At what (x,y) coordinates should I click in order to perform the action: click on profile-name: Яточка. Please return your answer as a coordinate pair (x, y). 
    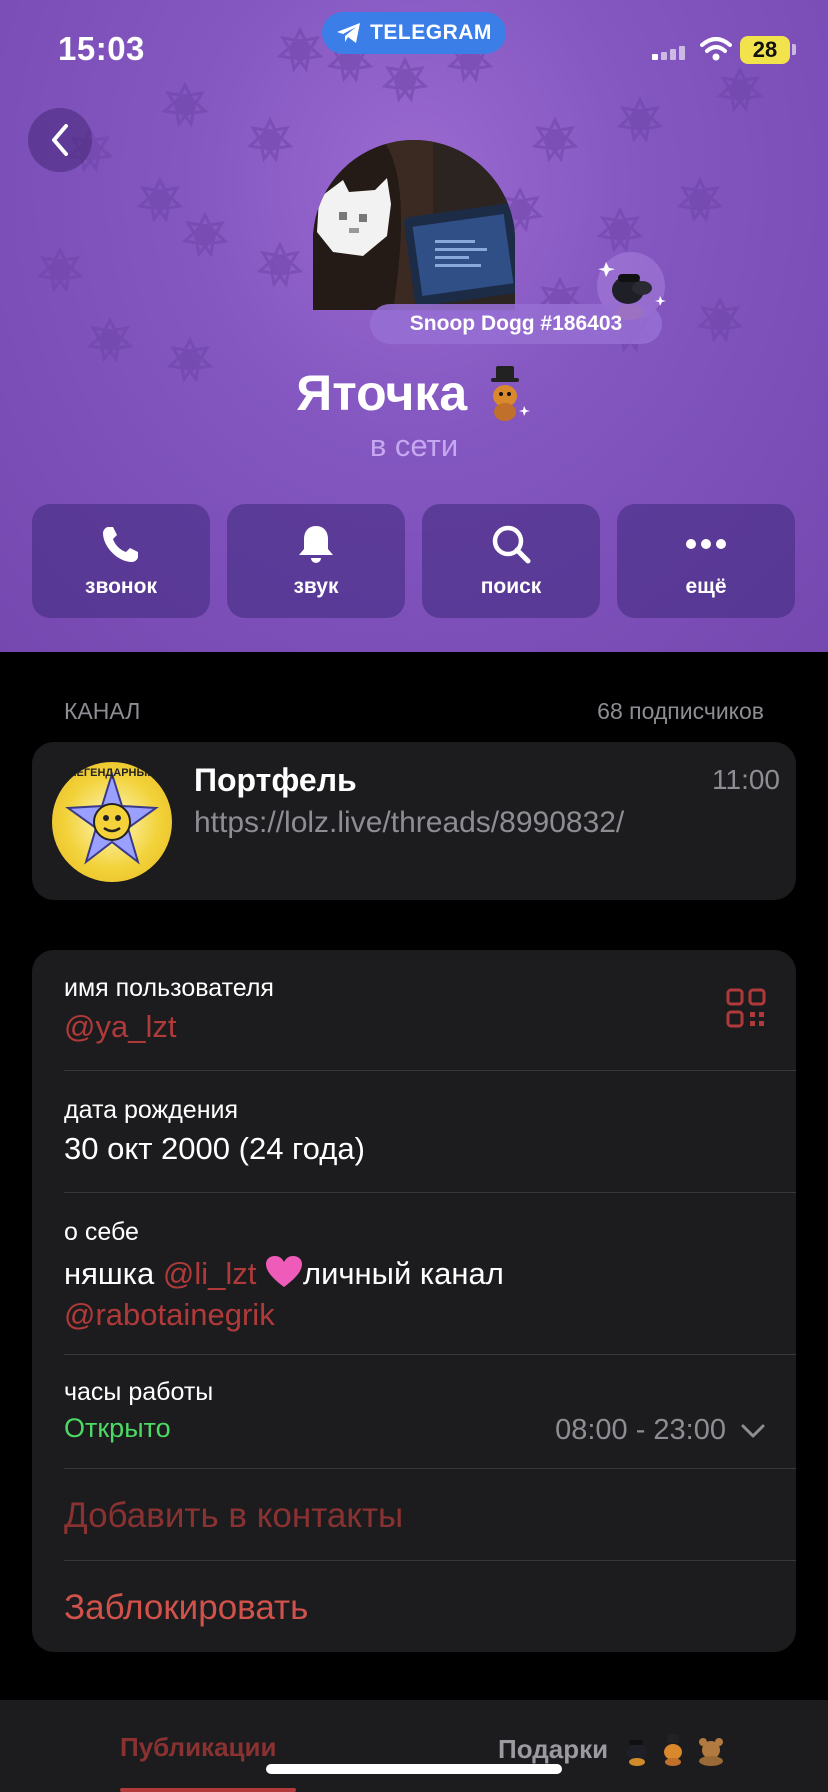
    Looking at the image, I should click on (382, 393).